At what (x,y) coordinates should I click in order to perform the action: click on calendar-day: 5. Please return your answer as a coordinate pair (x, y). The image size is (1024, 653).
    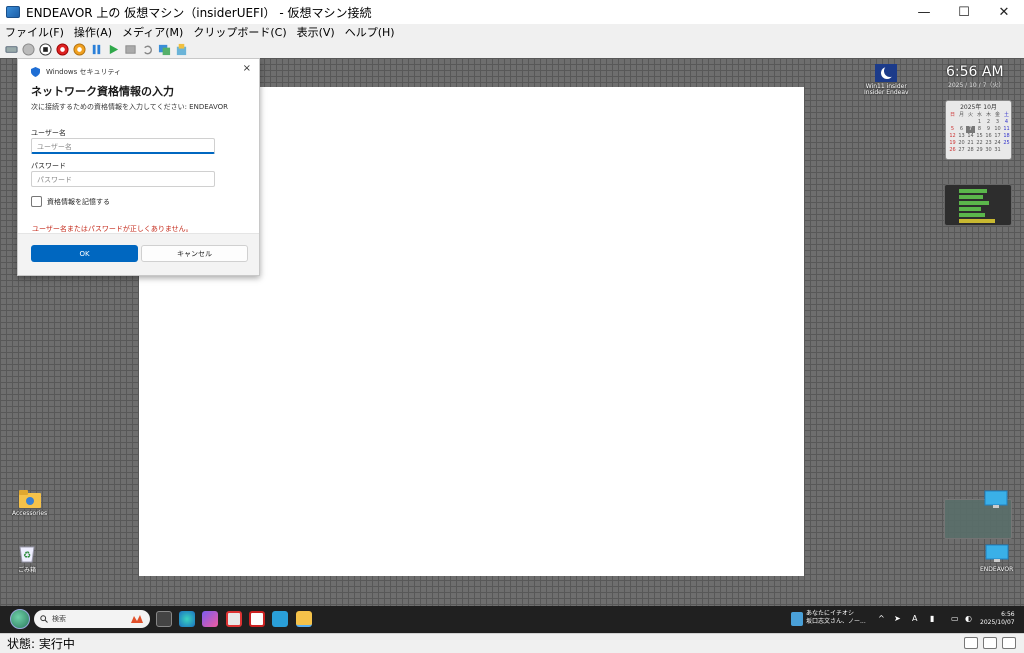
    Looking at the image, I should click on (952, 129).